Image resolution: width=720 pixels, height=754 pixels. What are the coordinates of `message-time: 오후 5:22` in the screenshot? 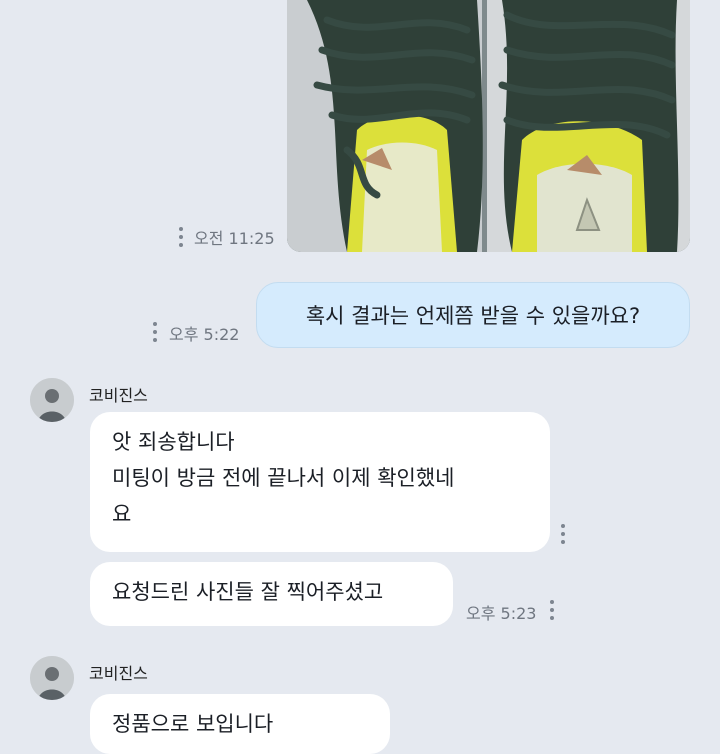 It's located at (204, 334).